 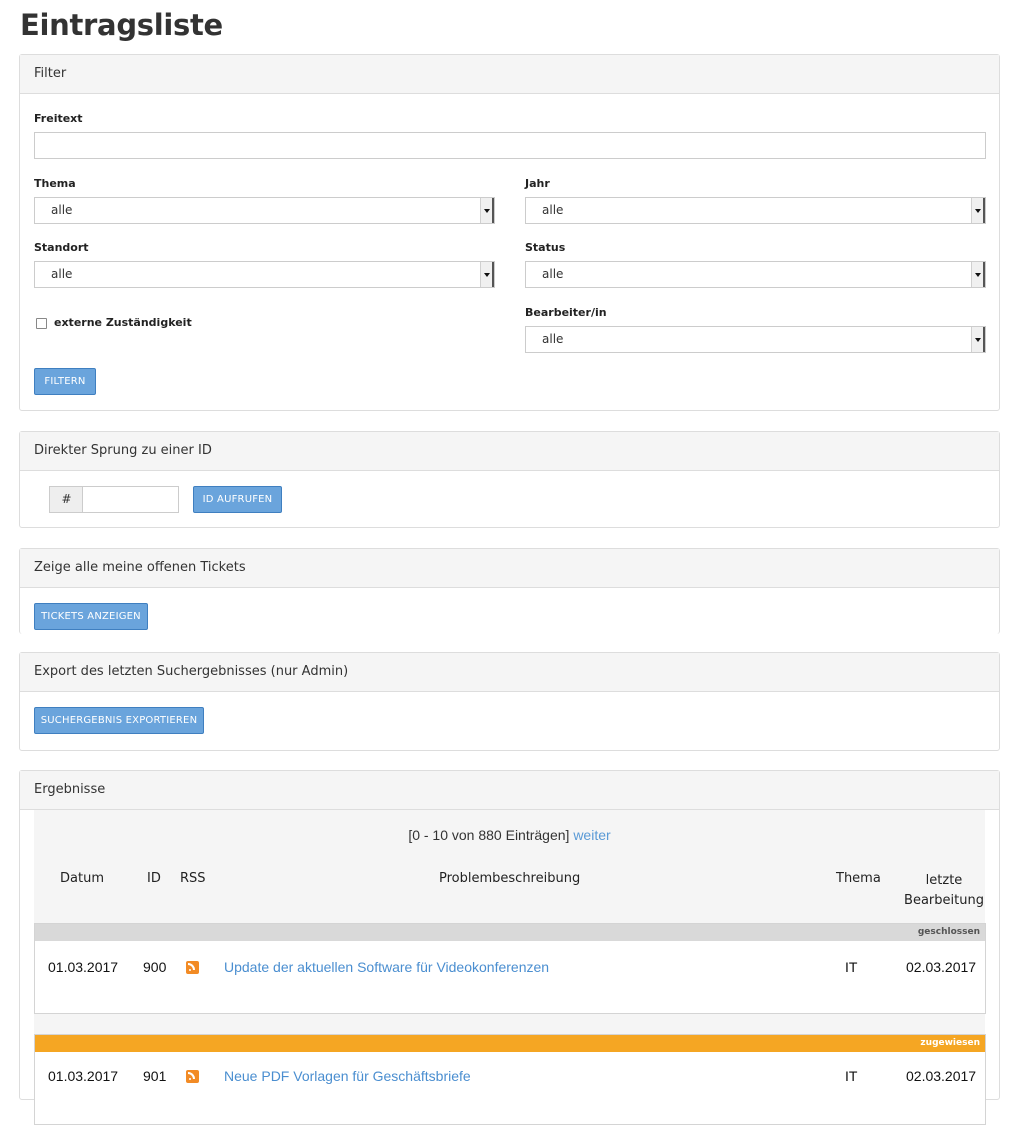 What do you see at coordinates (509, 568) in the screenshot?
I see `tickets-panel-heading: Zeige alle meine offenen Tickets` at bounding box center [509, 568].